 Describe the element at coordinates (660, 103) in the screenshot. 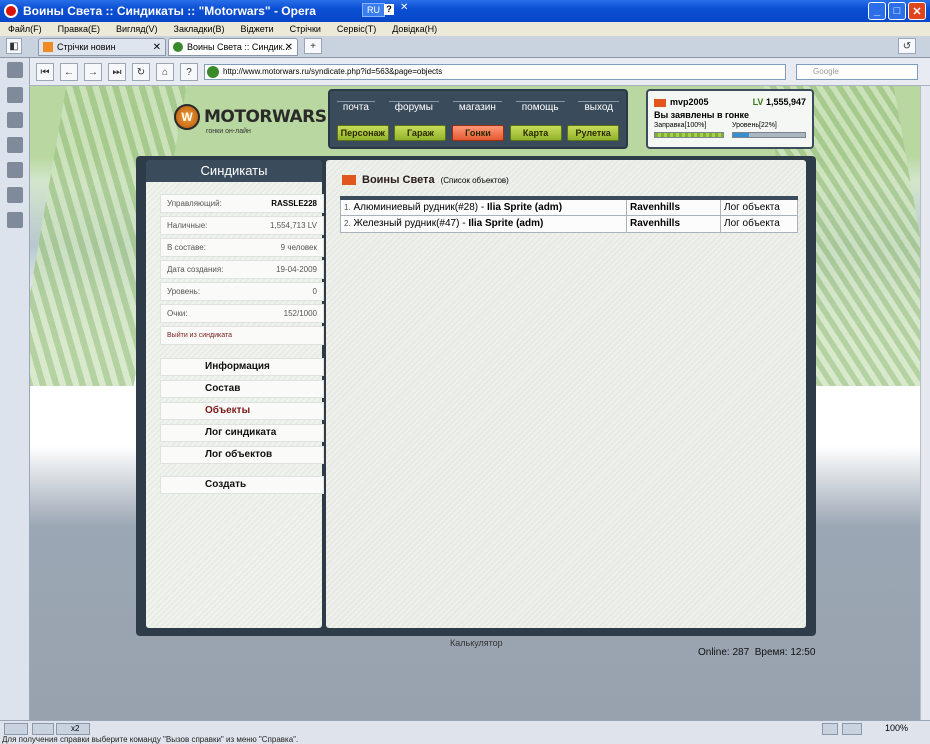

I see `flag-icon` at that location.